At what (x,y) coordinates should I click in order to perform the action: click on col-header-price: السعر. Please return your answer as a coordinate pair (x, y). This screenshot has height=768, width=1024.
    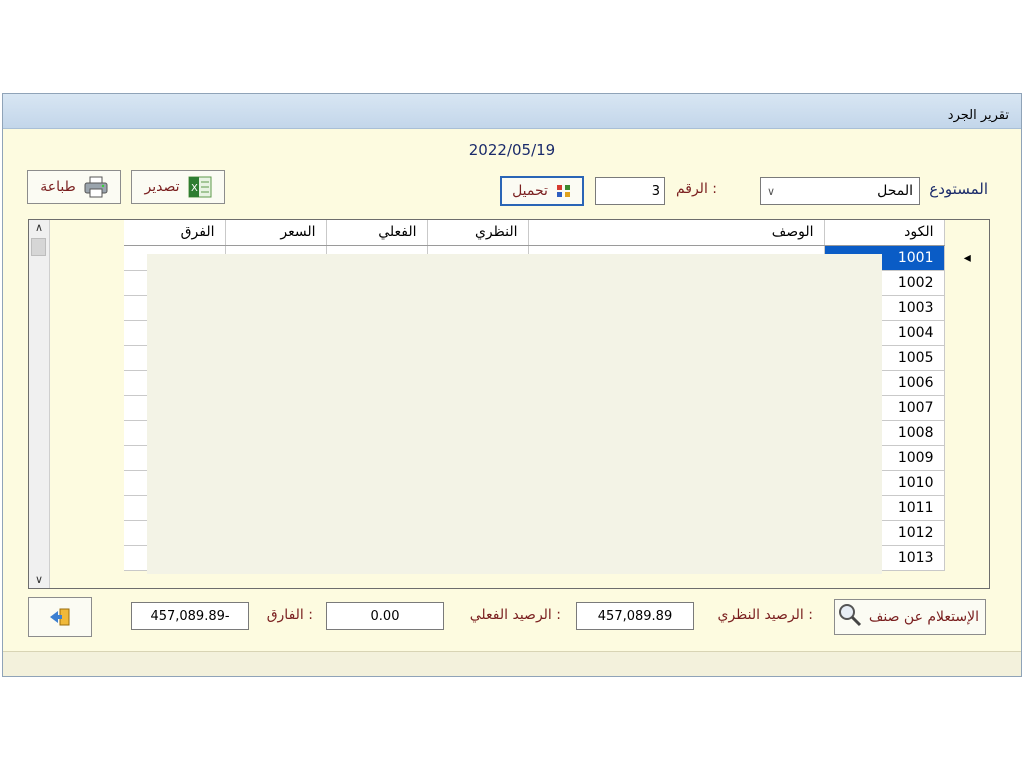
    Looking at the image, I should click on (276, 233).